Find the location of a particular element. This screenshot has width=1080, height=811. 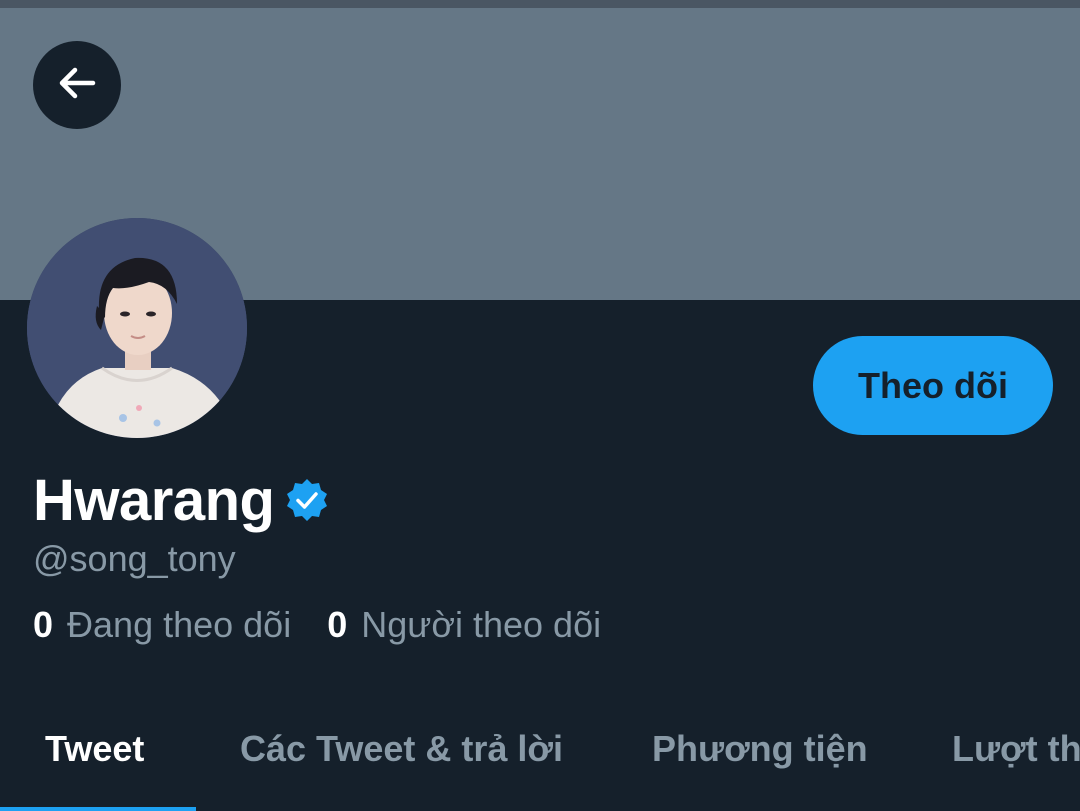

follow-button-label: Theo dõi is located at coordinates (933, 385).